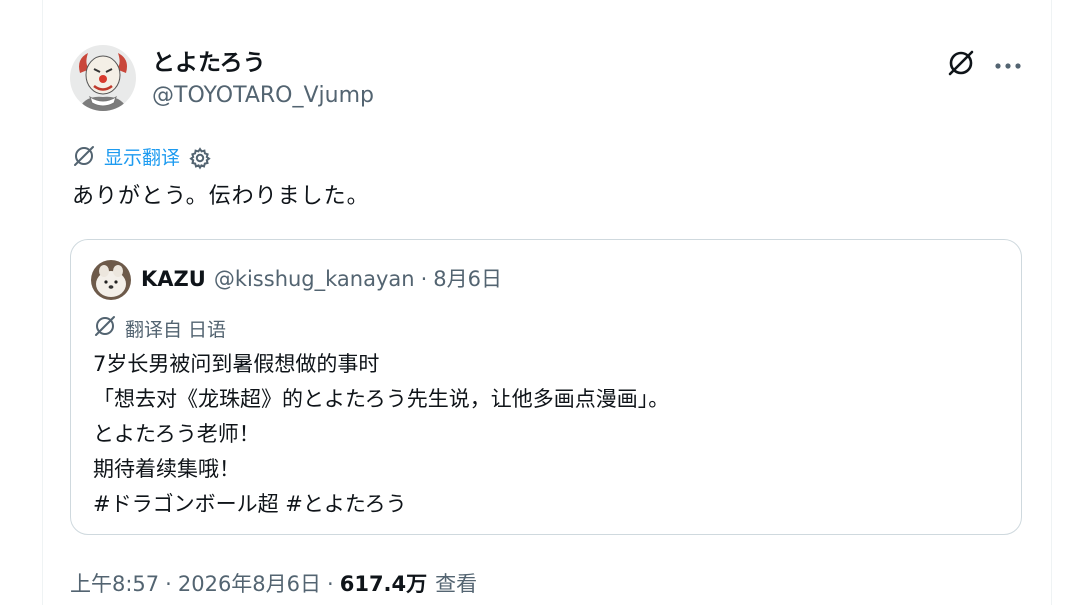  I want to click on tweet-date: 2026年8月6日, so click(249, 584).